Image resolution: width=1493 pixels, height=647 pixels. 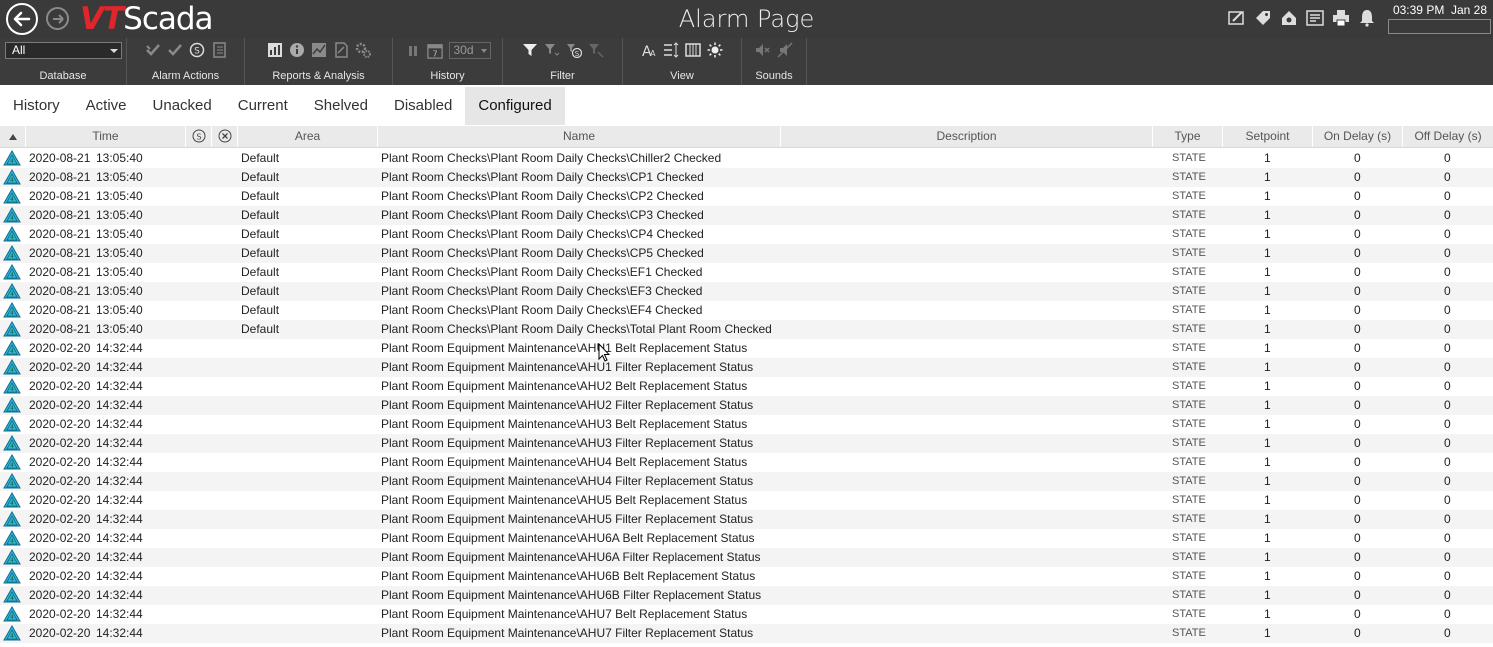 I want to click on draw-icon, so click(x=1237, y=18).